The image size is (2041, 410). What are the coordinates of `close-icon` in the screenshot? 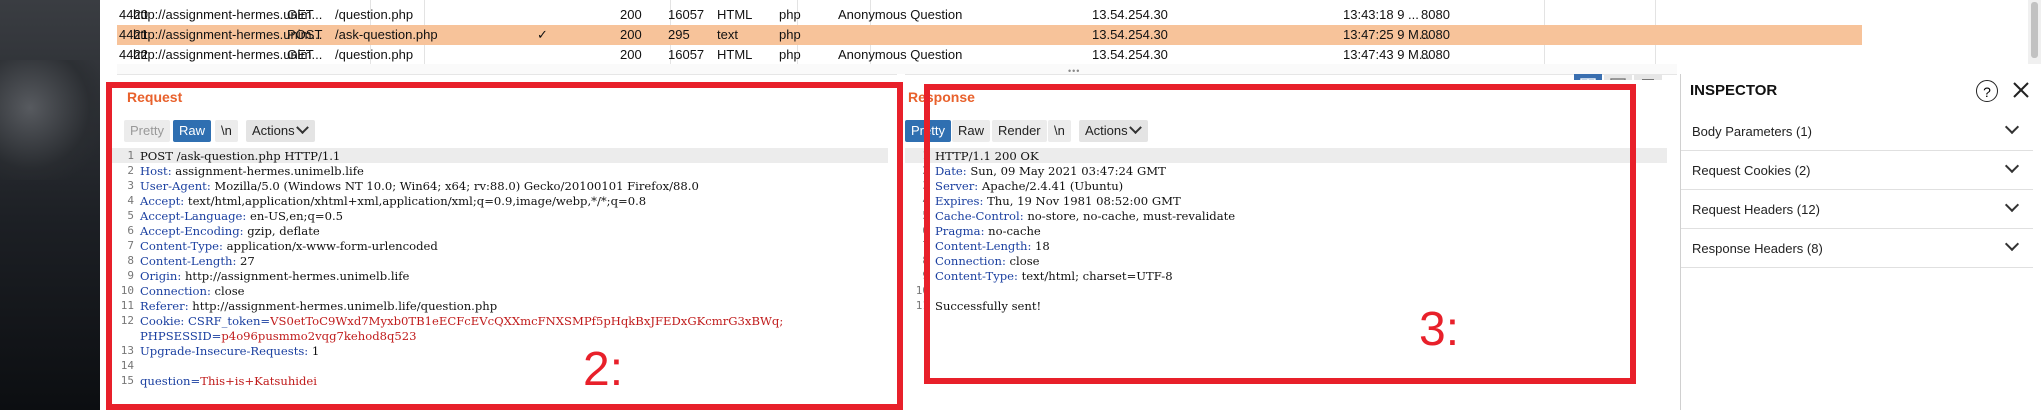 It's located at (2021, 90).